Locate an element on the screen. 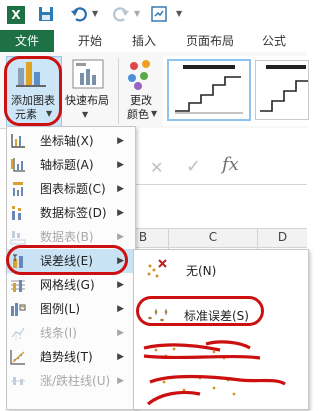  undo-icon is located at coordinates (79, 14).